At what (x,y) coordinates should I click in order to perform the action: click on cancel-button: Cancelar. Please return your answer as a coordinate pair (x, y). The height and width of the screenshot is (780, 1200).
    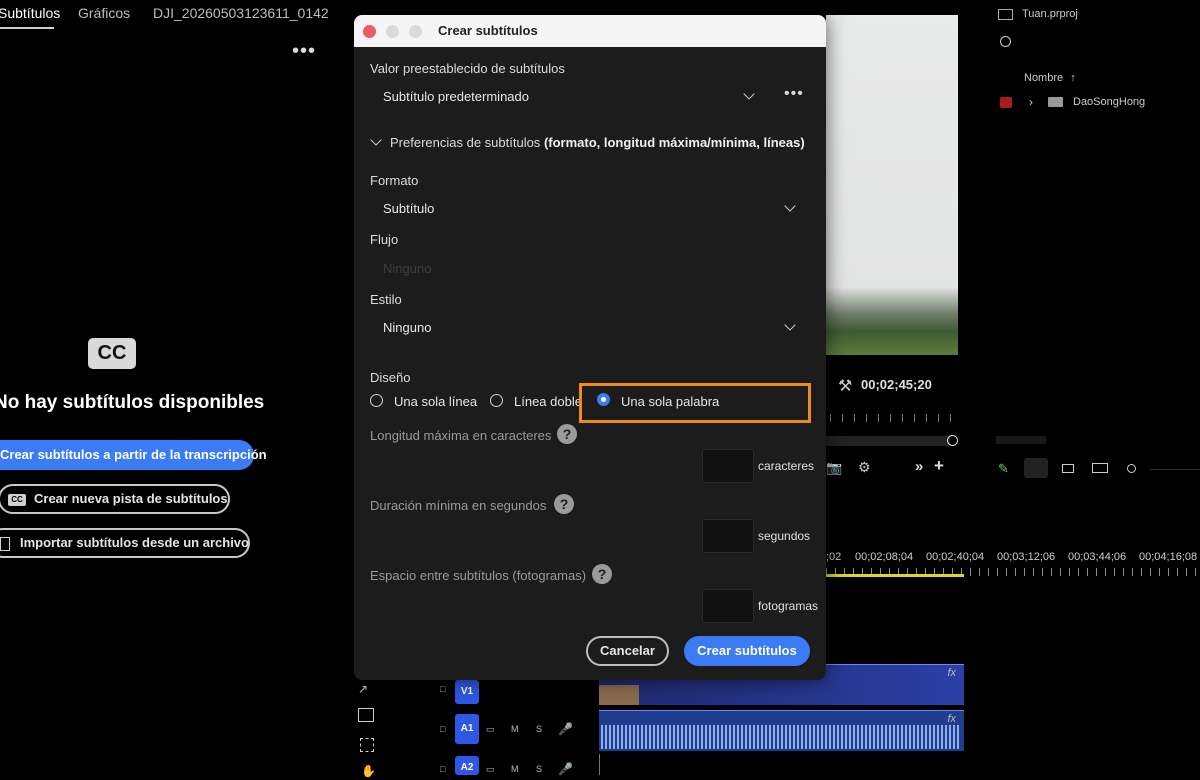
    Looking at the image, I should click on (627, 651).